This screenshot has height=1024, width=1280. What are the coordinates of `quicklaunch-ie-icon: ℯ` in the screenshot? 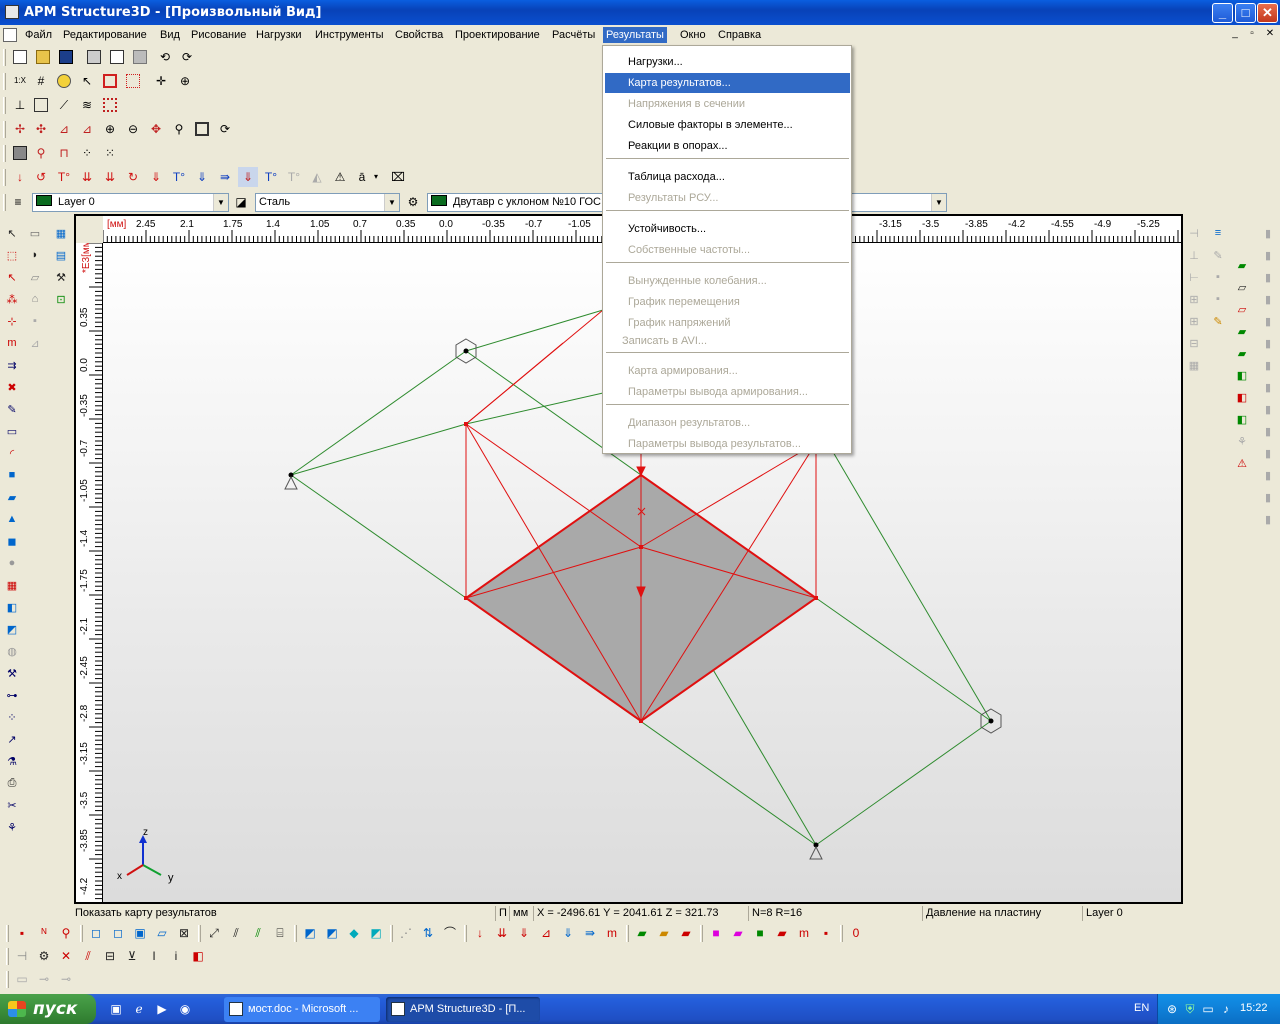 It's located at (139, 1009).